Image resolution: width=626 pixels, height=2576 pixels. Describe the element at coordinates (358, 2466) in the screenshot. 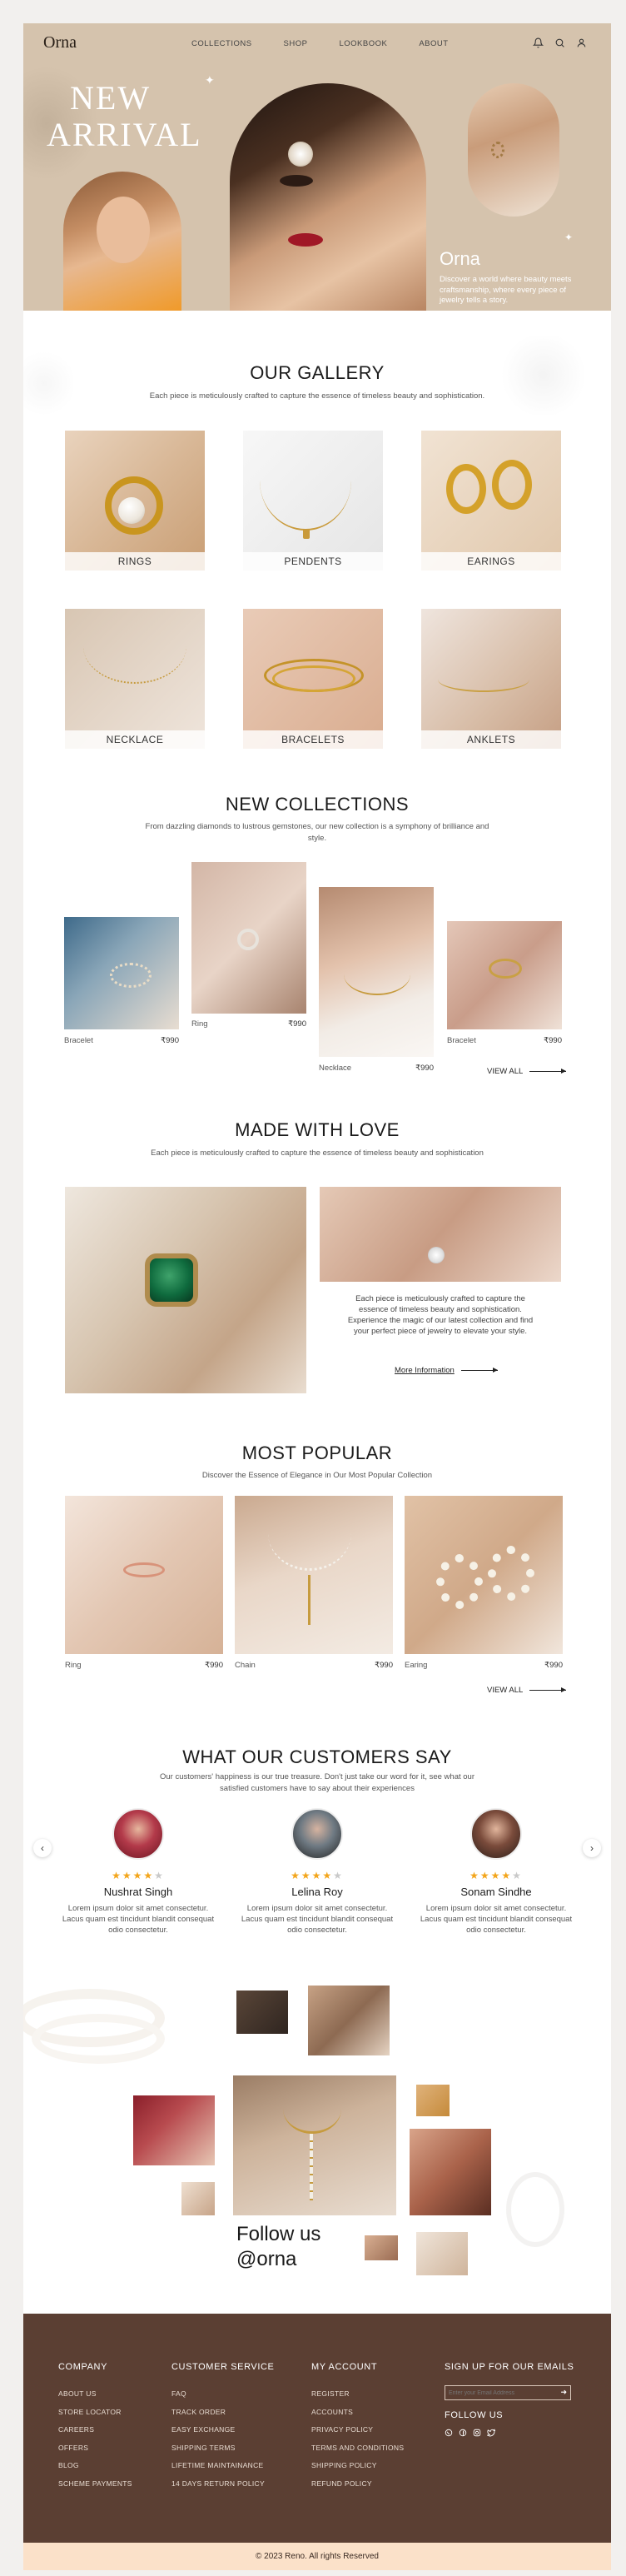

I see `footer-link-shipping-policy: SHIPPING POLICY` at that location.